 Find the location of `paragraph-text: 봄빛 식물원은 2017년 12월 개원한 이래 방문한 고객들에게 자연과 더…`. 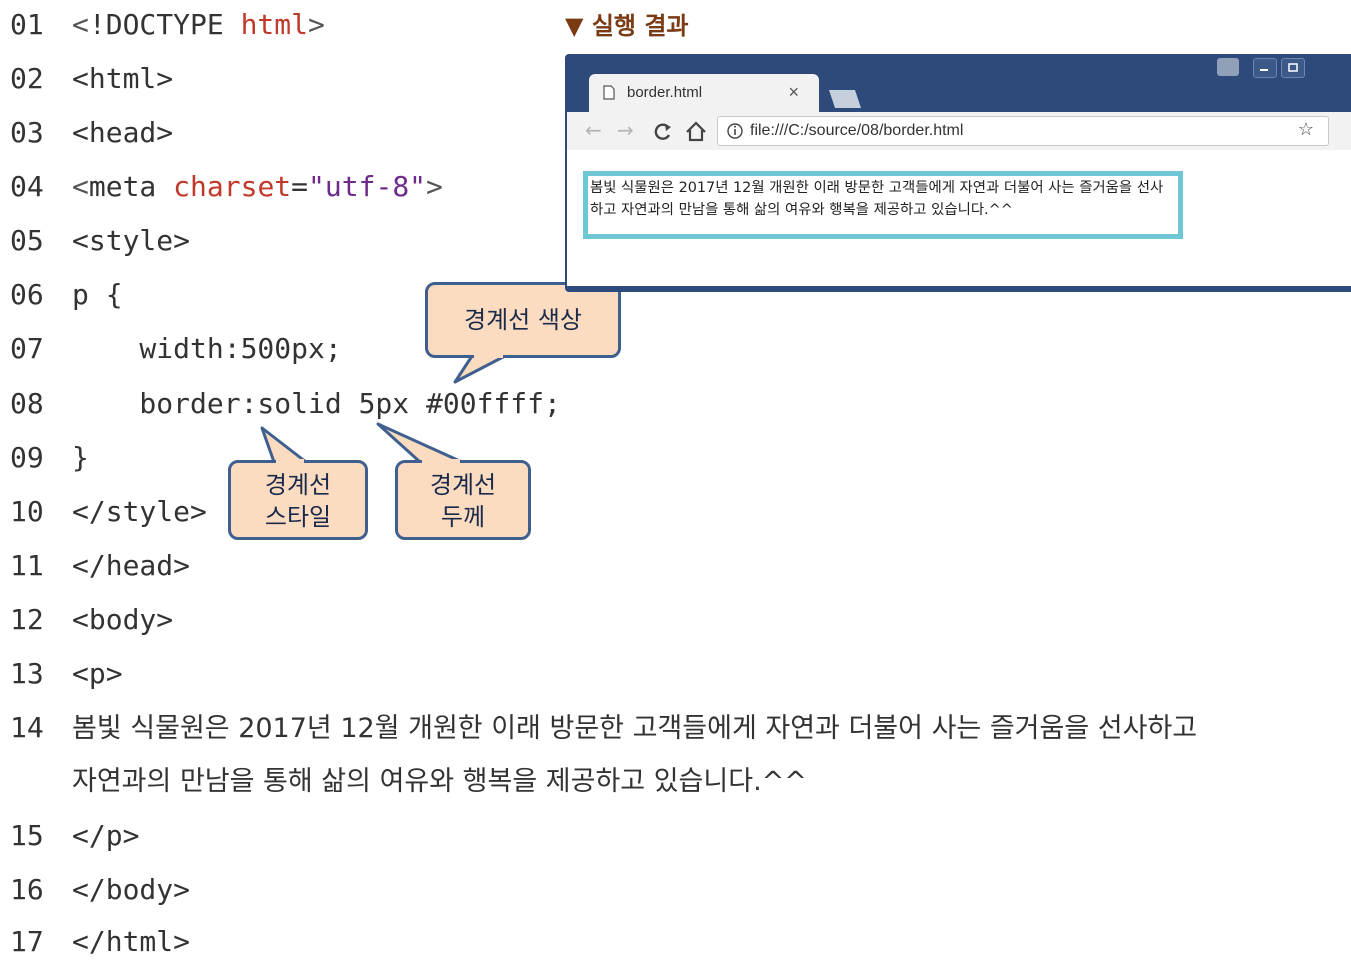

paragraph-text: 봄빛 식물원은 2017년 12월 개원한 이래 방문한 고객들에게 자연과 더… is located at coordinates (877, 199).